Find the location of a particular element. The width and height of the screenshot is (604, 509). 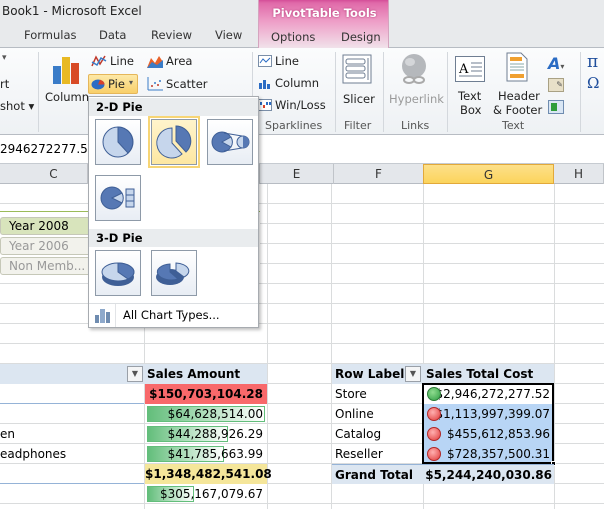

tab-data: Data is located at coordinates (112, 35).